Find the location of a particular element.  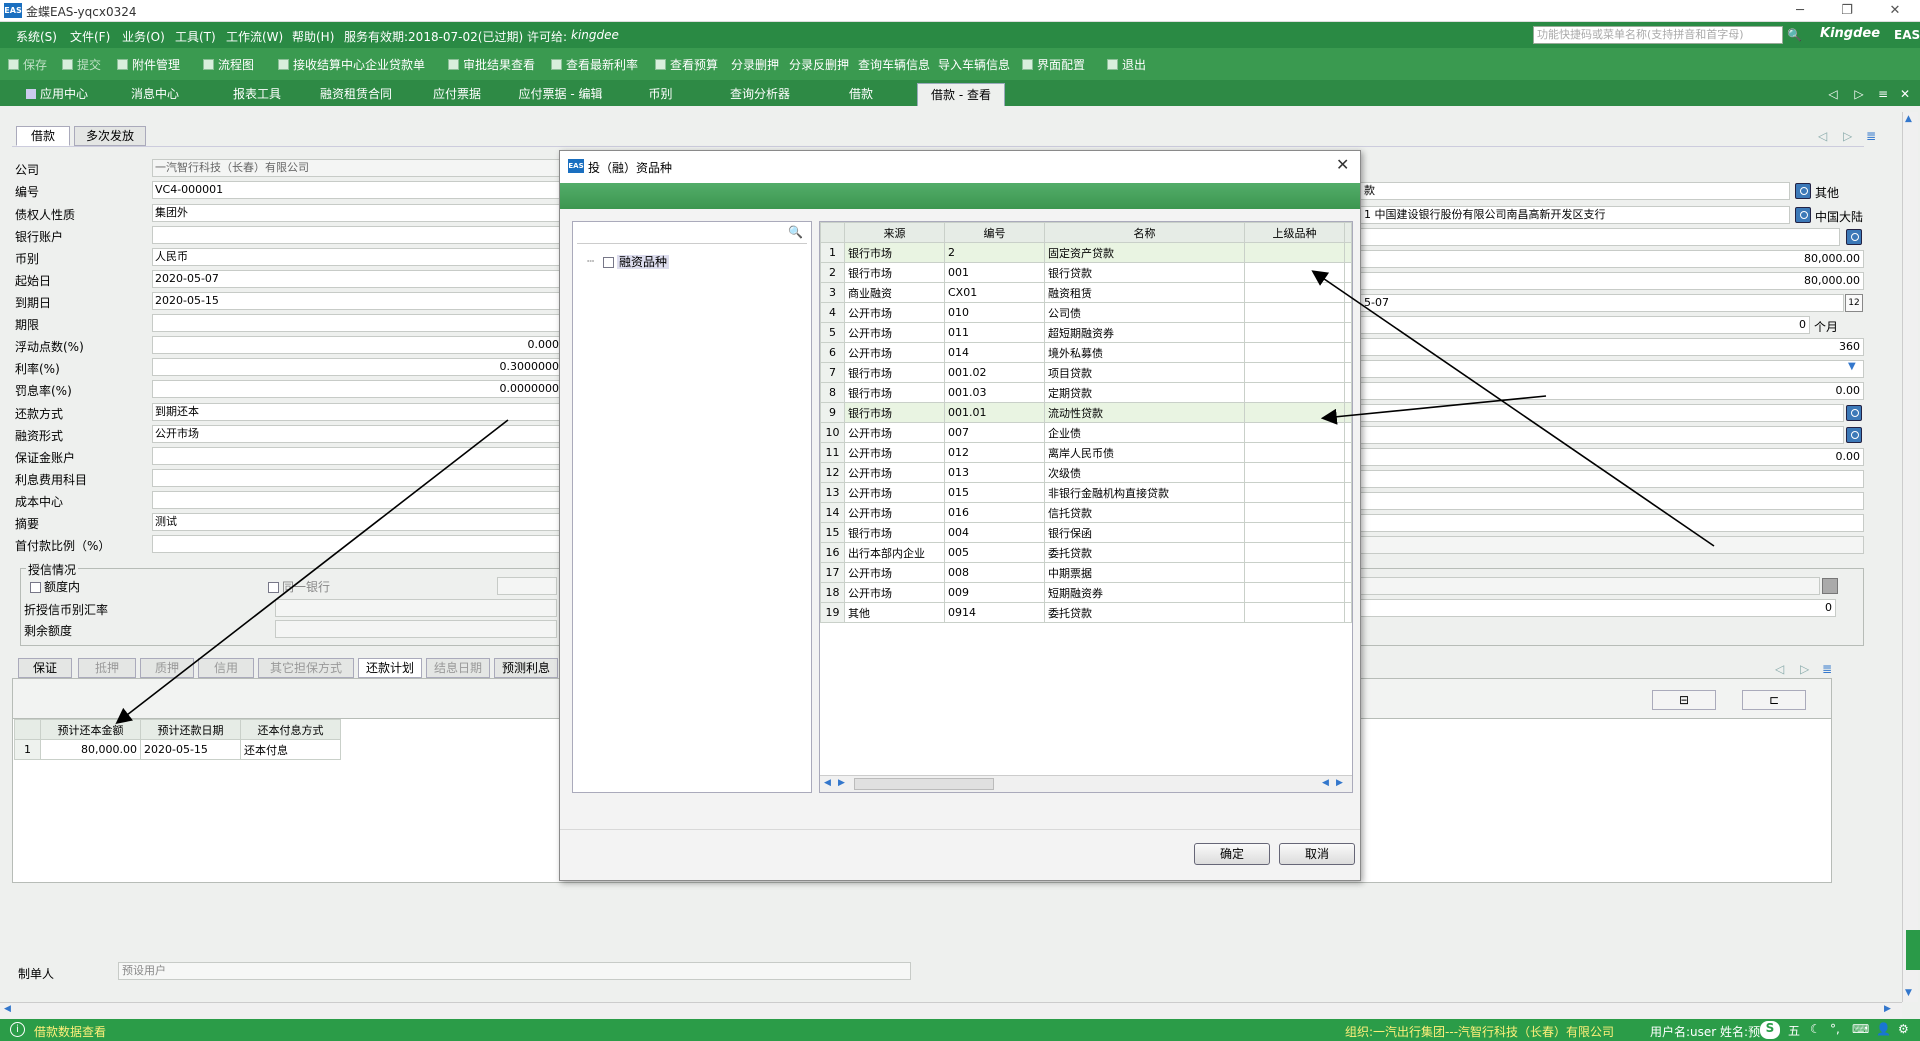

tab-guarantee: 保证 is located at coordinates (45, 668).